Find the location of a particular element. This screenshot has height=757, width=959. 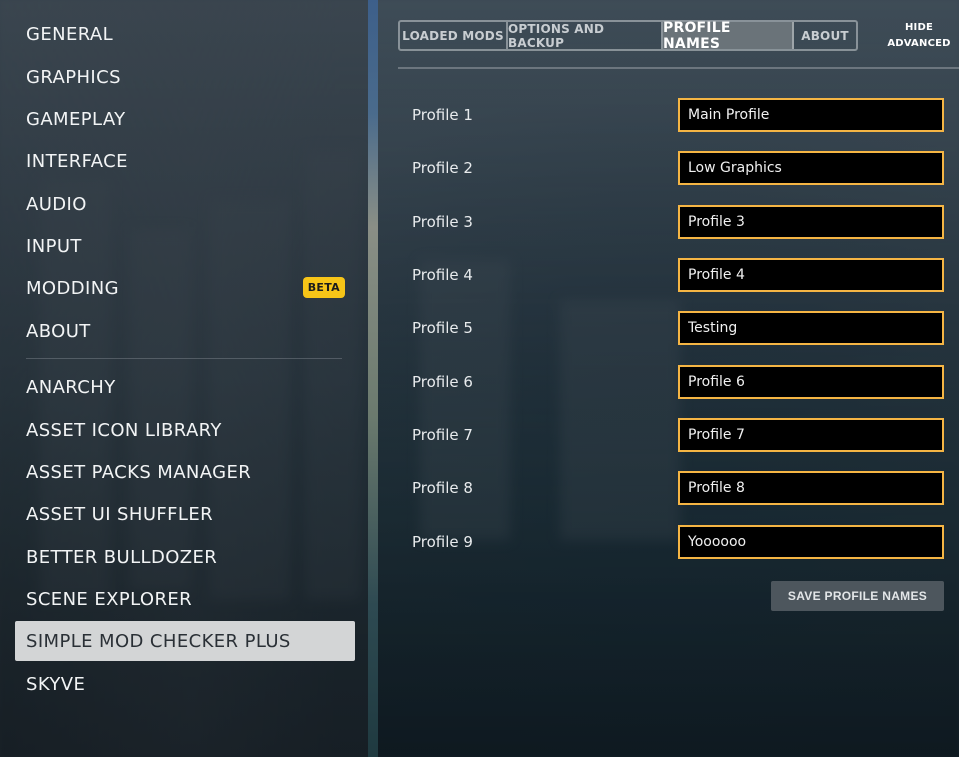

sidebar-item-label: SCENE EXPLORER is located at coordinates (109, 599).